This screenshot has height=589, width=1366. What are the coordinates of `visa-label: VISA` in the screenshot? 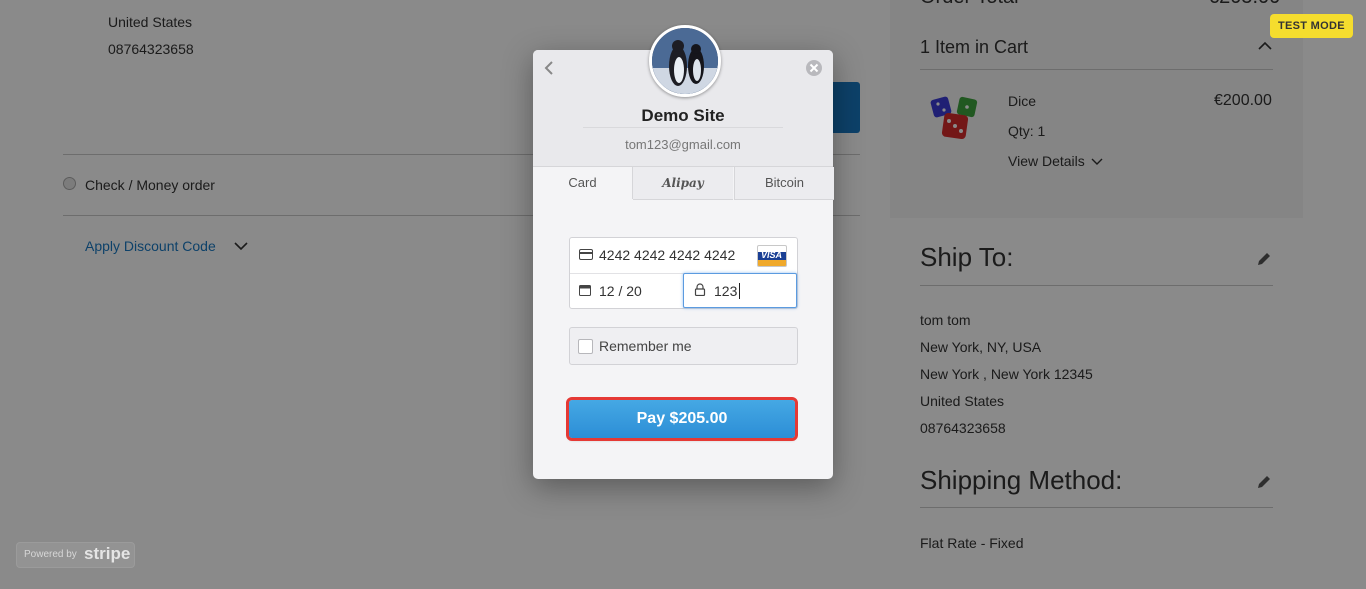 It's located at (772, 255).